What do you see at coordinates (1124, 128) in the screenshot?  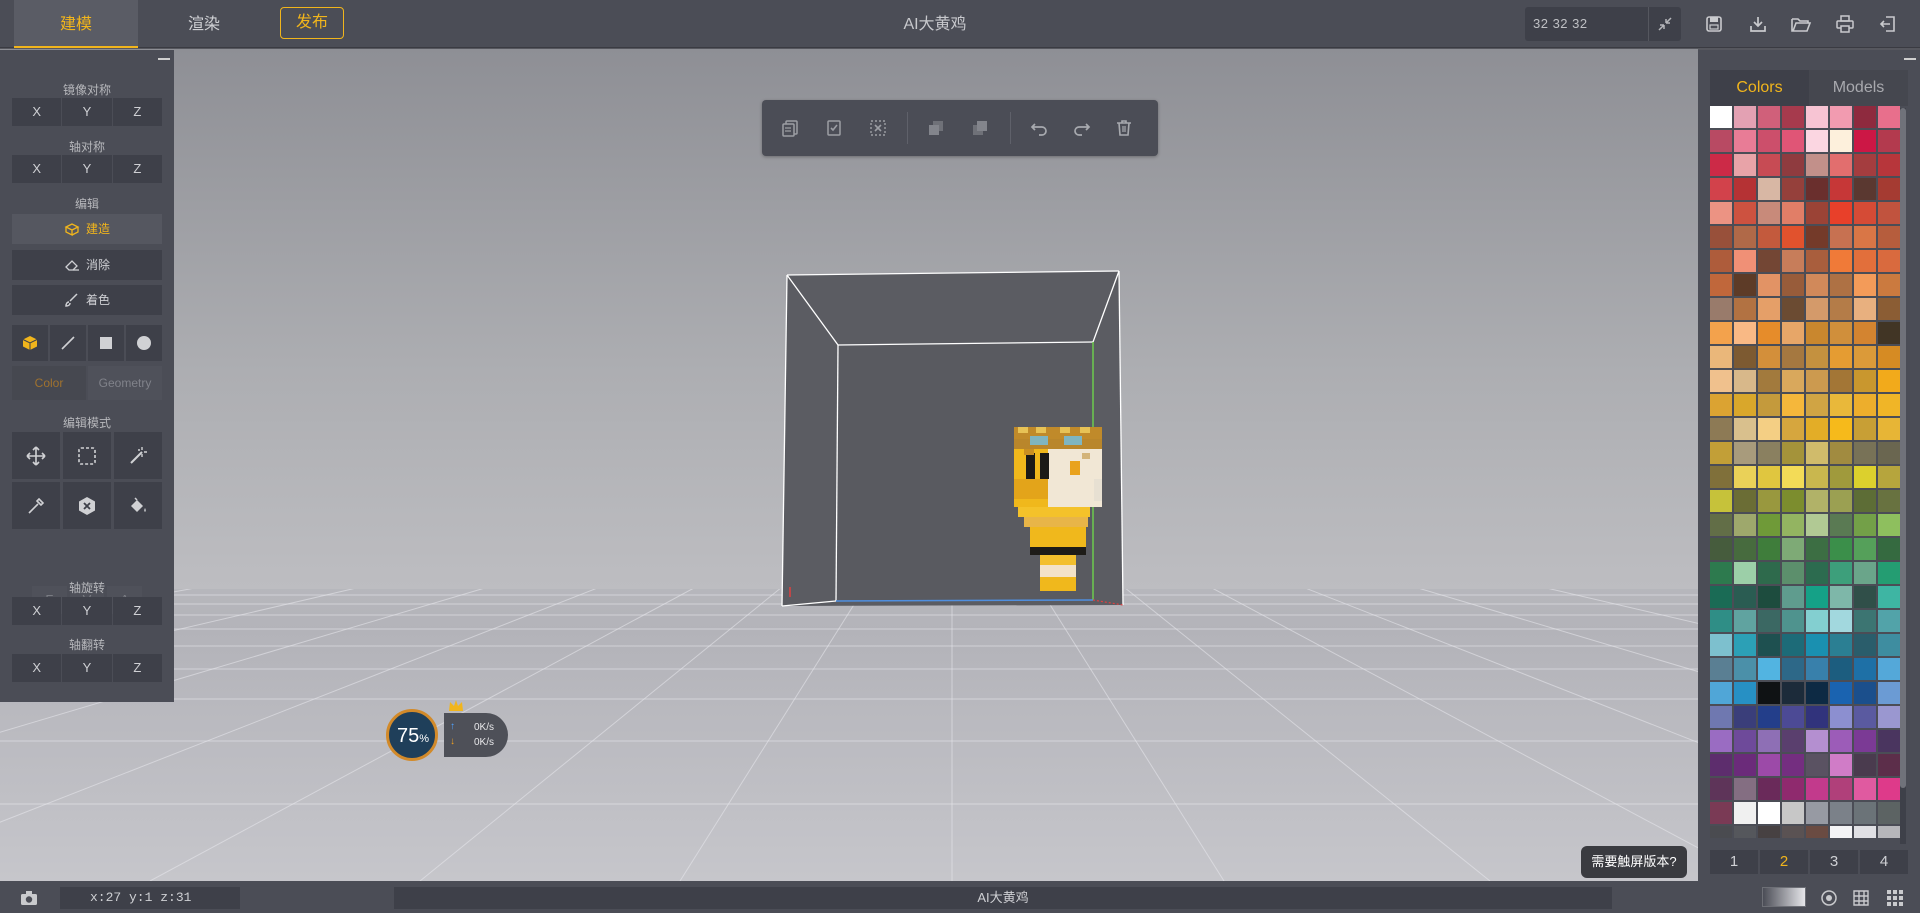 I see `delete-button` at bounding box center [1124, 128].